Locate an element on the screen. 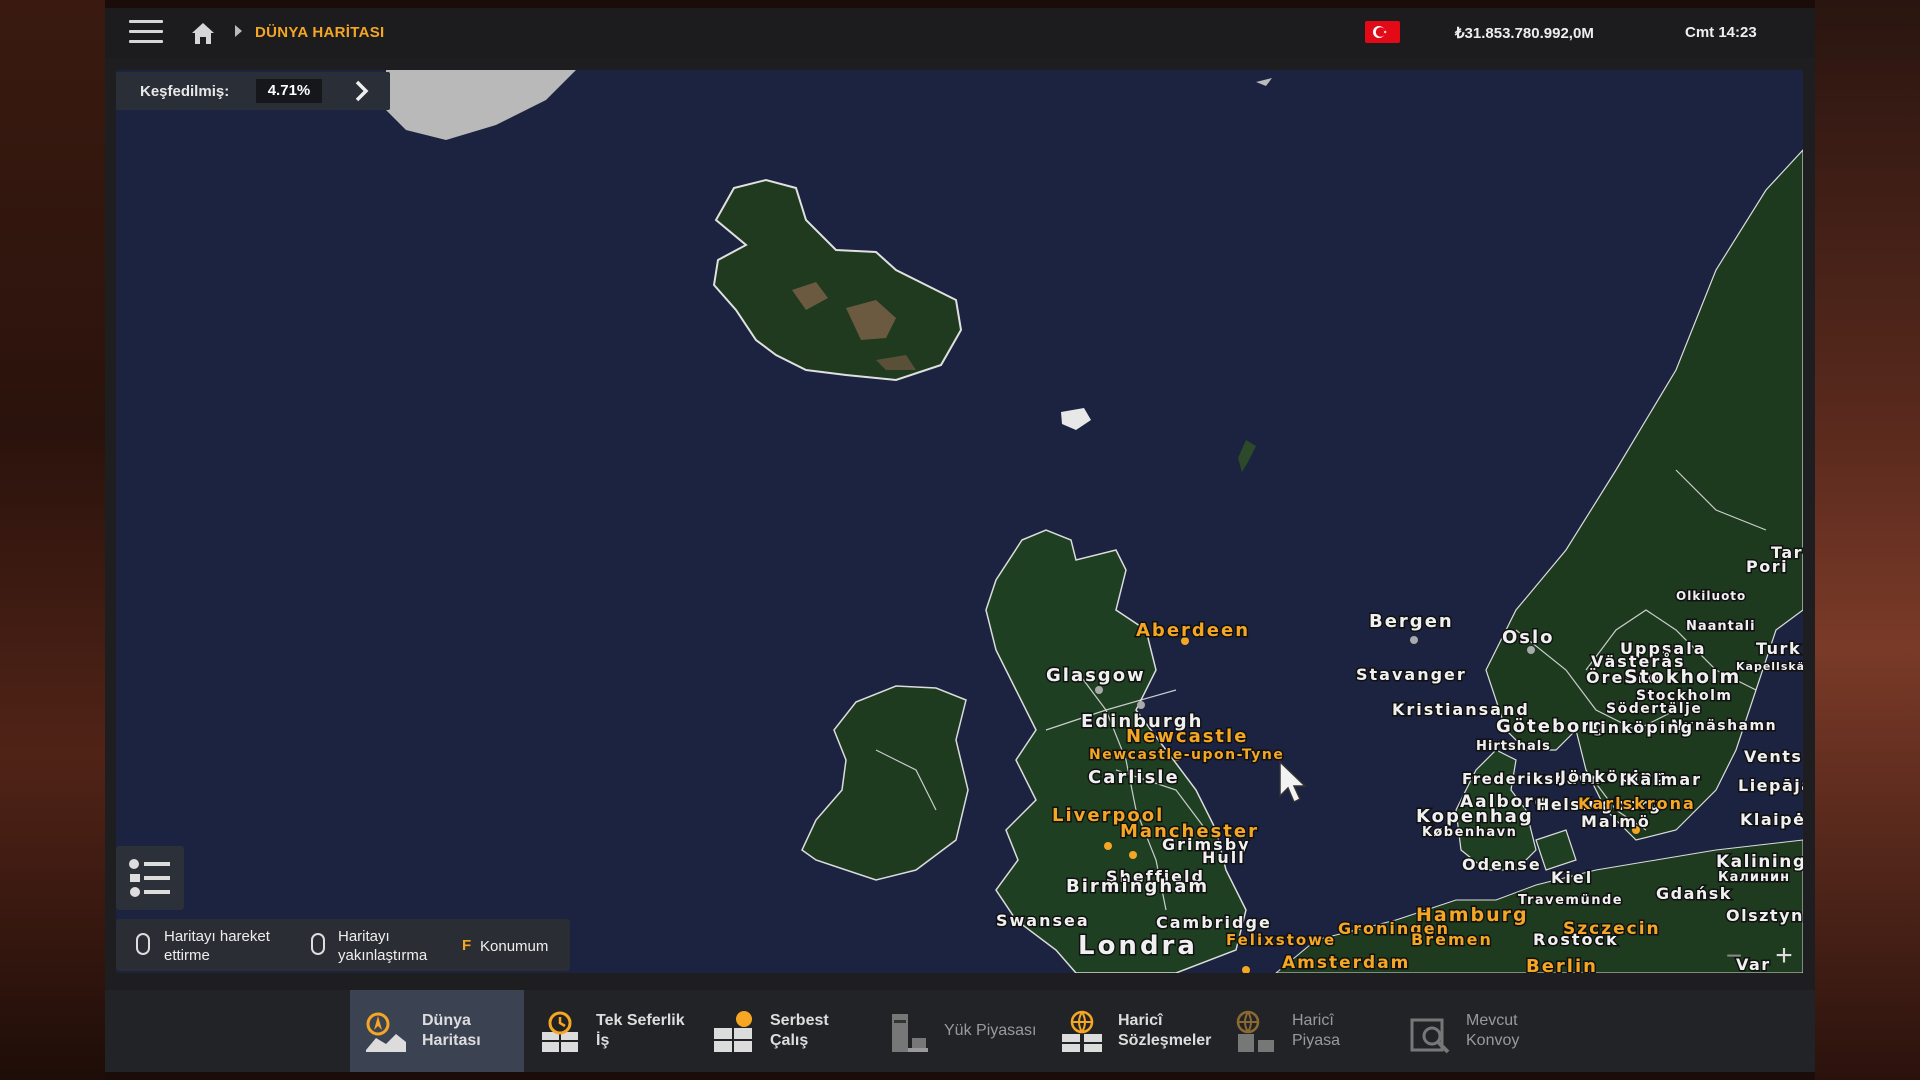 This screenshot has height=1080, width=1920. nav-external-contracts: Haricî Sözleşmeler is located at coordinates (1133, 1031).